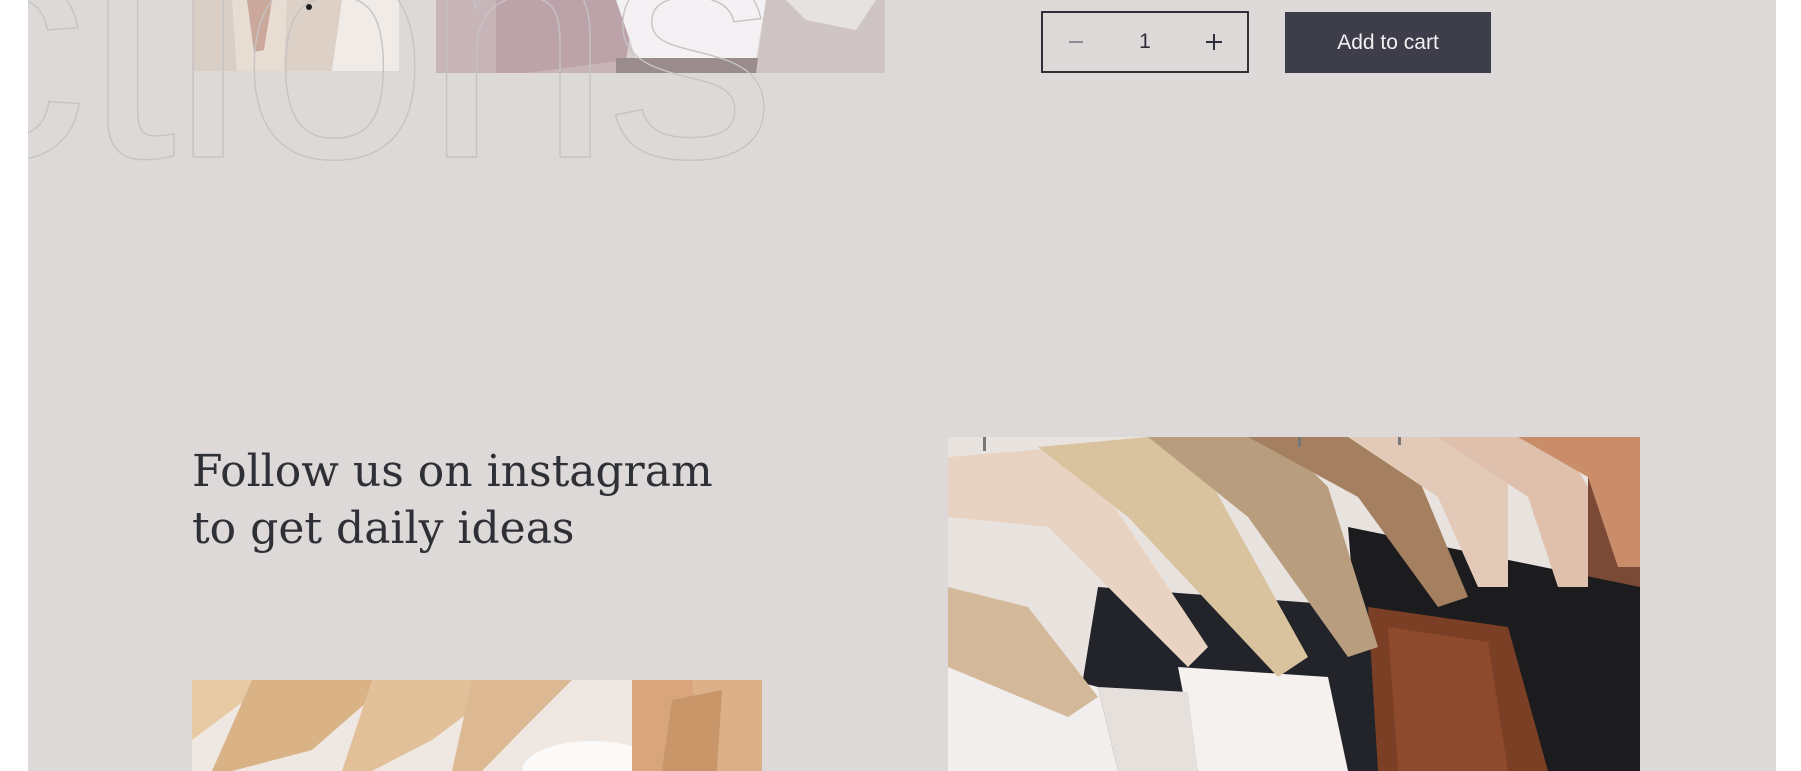 The width and height of the screenshot is (1801, 771). Describe the element at coordinates (1388, 42) in the screenshot. I see `add-to-cart-button: Add to cart` at that location.